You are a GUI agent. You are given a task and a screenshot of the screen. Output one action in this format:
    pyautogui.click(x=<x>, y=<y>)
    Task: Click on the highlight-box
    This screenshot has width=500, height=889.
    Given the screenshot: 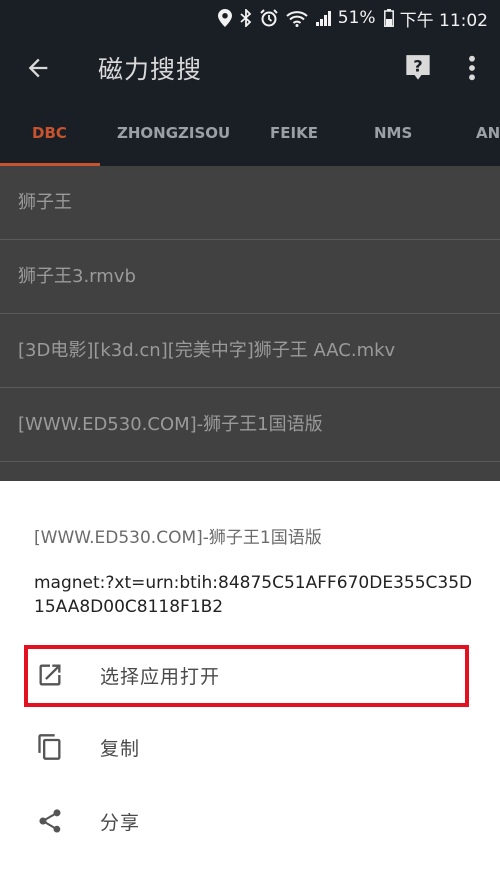 What is the action you would take?
    pyautogui.click(x=246, y=676)
    